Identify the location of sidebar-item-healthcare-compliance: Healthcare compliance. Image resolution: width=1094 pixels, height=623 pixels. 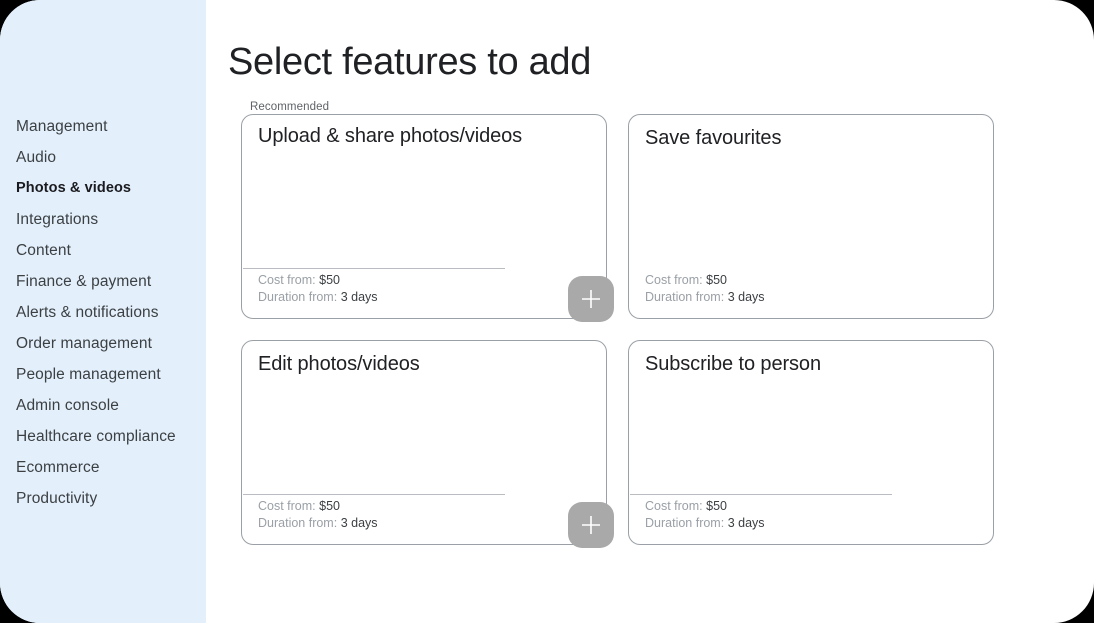
(103, 436).